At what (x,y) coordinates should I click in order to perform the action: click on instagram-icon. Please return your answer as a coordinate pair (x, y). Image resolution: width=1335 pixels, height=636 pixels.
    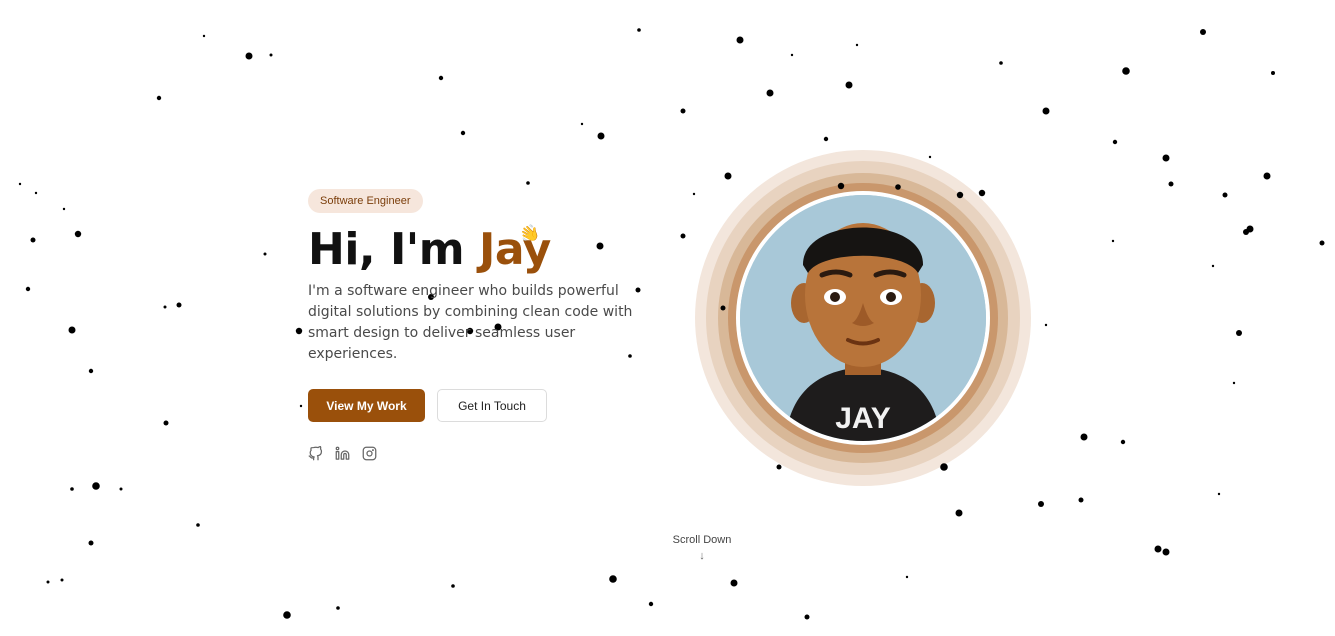
    Looking at the image, I should click on (369, 453).